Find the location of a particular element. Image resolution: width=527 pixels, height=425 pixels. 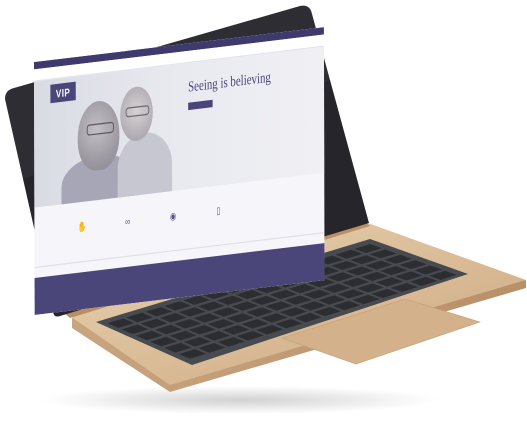

feature-card: ∞ is located at coordinates (141, 222).